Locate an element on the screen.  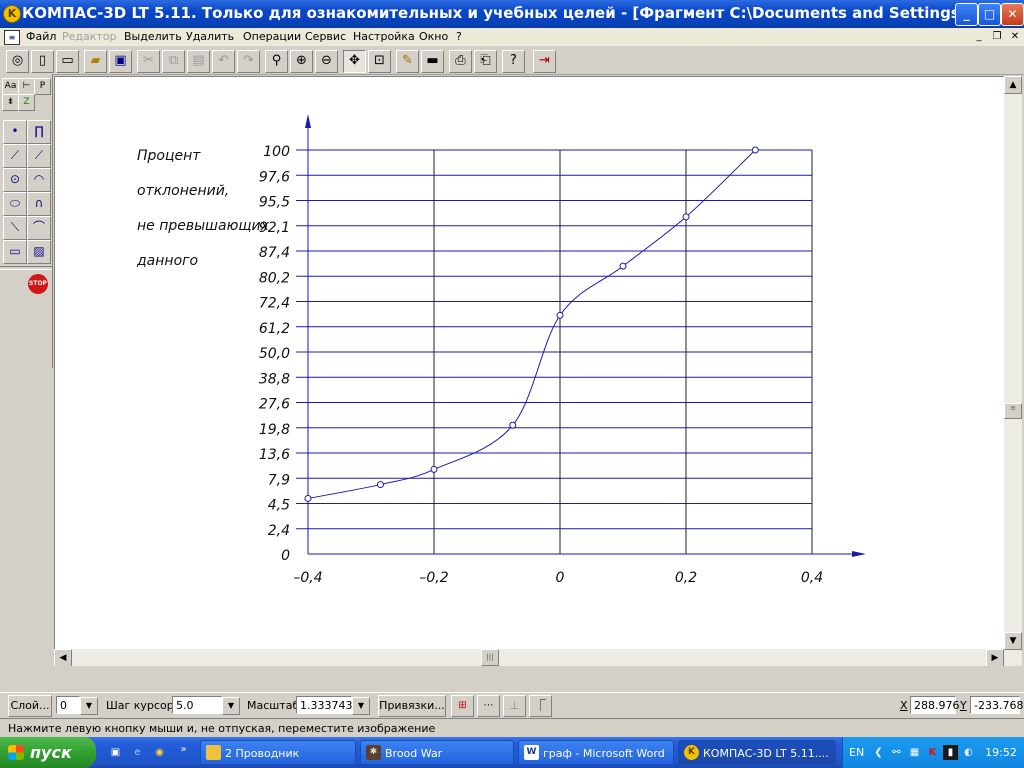
new-sheet-icon: ▭ is located at coordinates (67, 61).